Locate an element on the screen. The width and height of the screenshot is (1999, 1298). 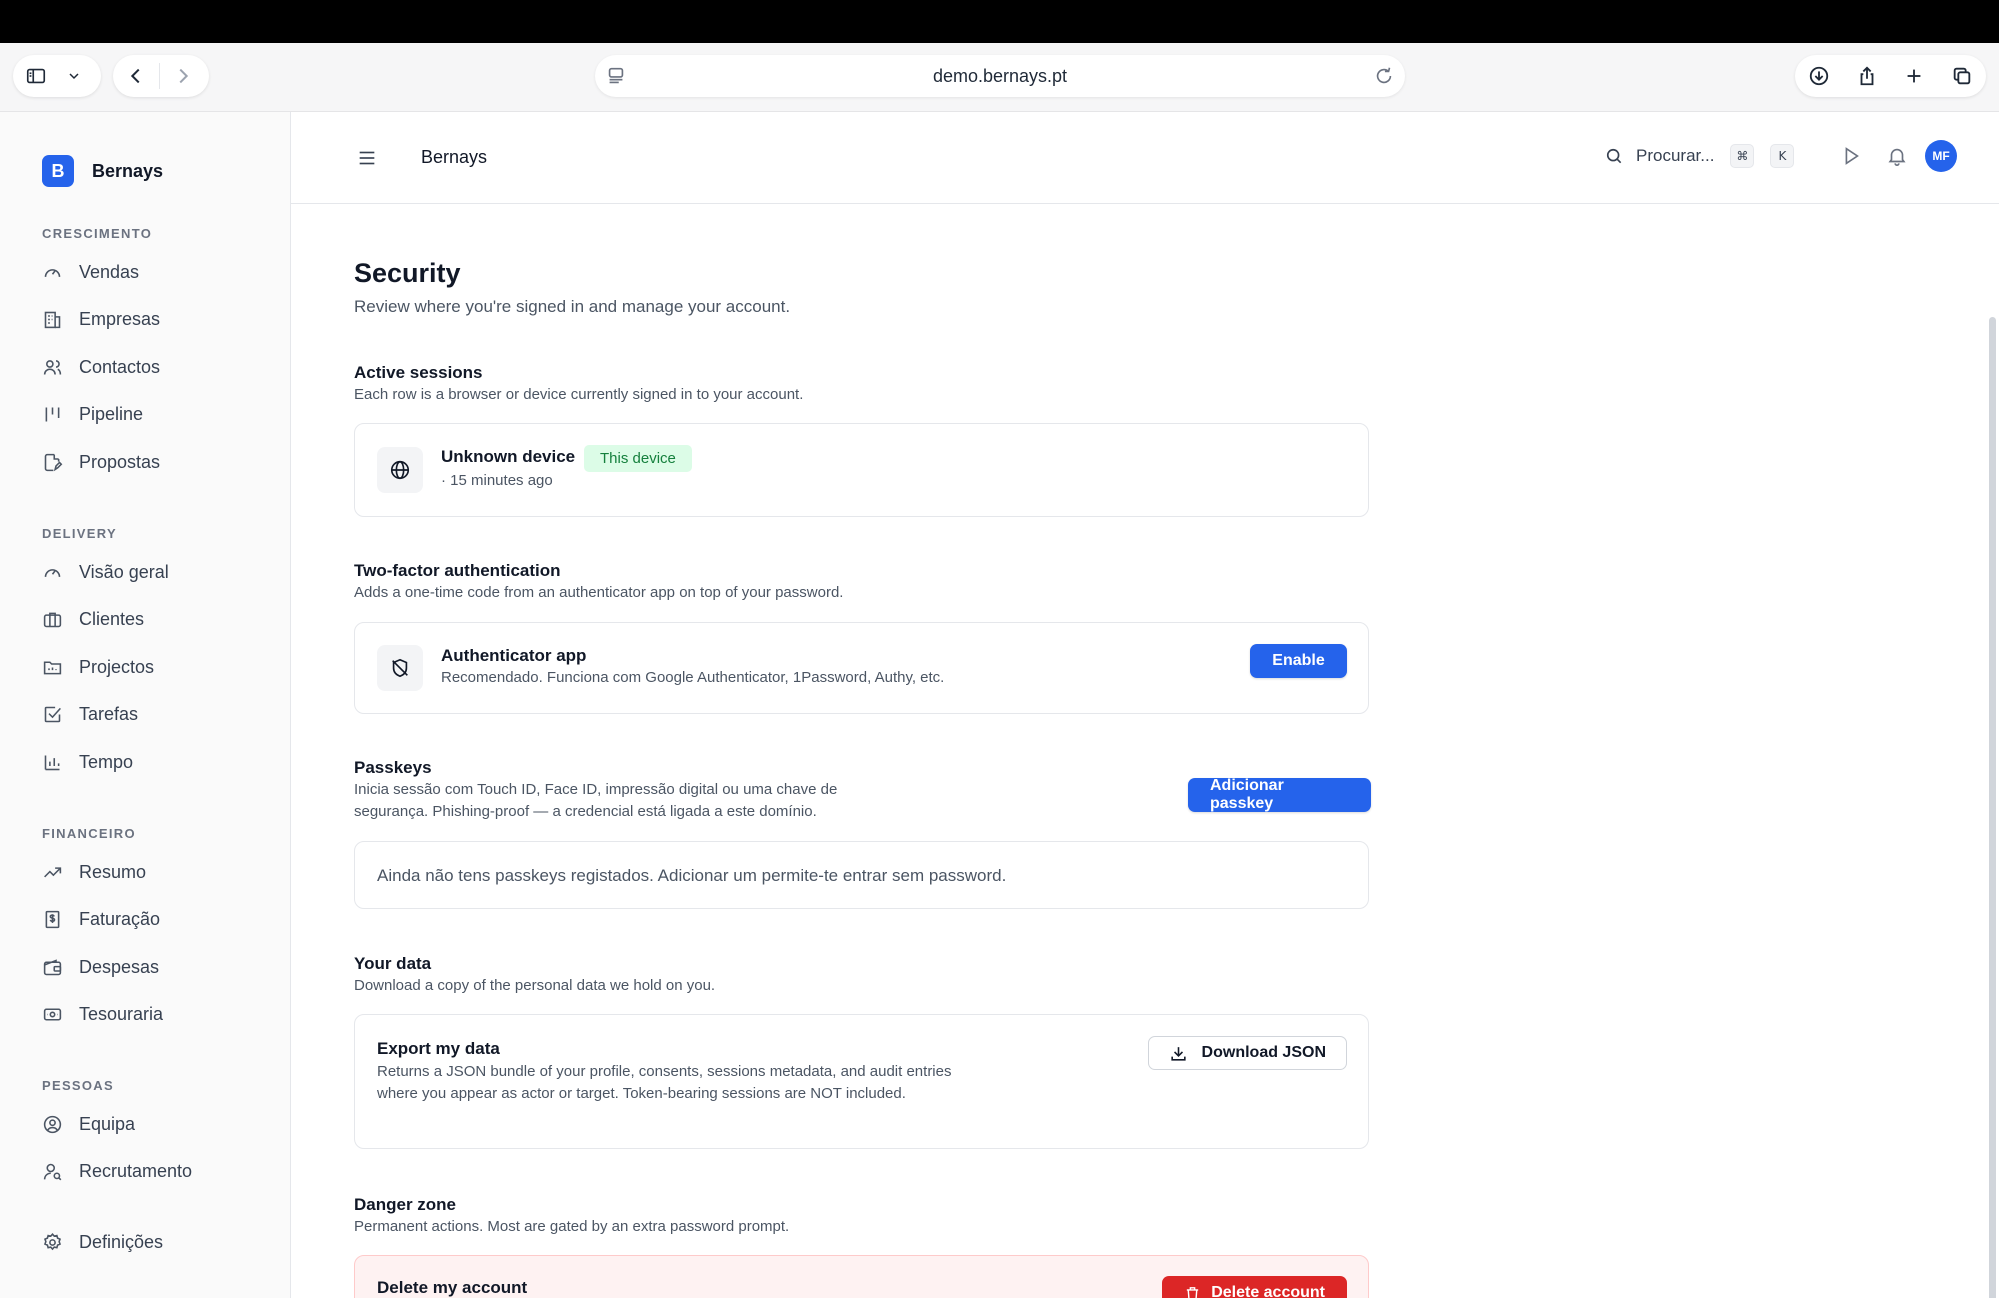
sidebar-item-visao-geral: Visão geral is located at coordinates (157, 572).